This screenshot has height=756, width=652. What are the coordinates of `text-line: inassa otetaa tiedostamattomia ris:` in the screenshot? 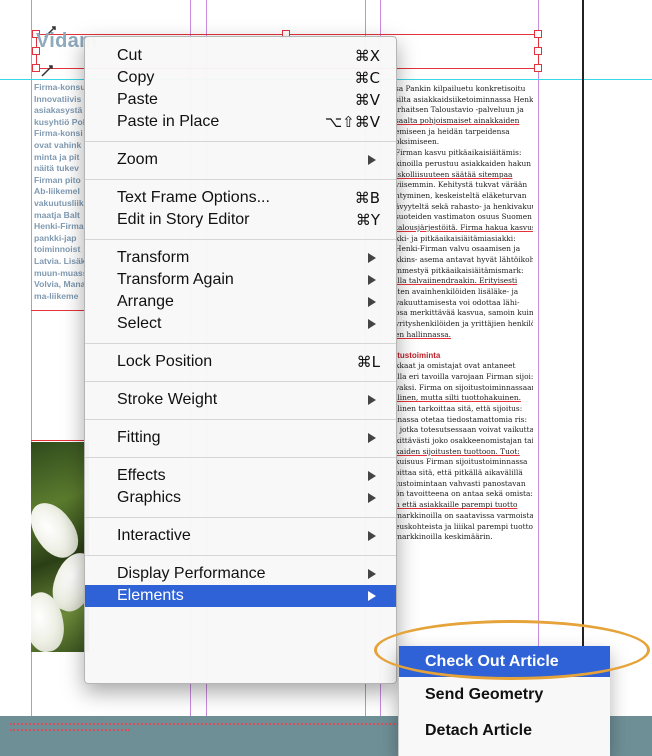 It's located at (461, 419).